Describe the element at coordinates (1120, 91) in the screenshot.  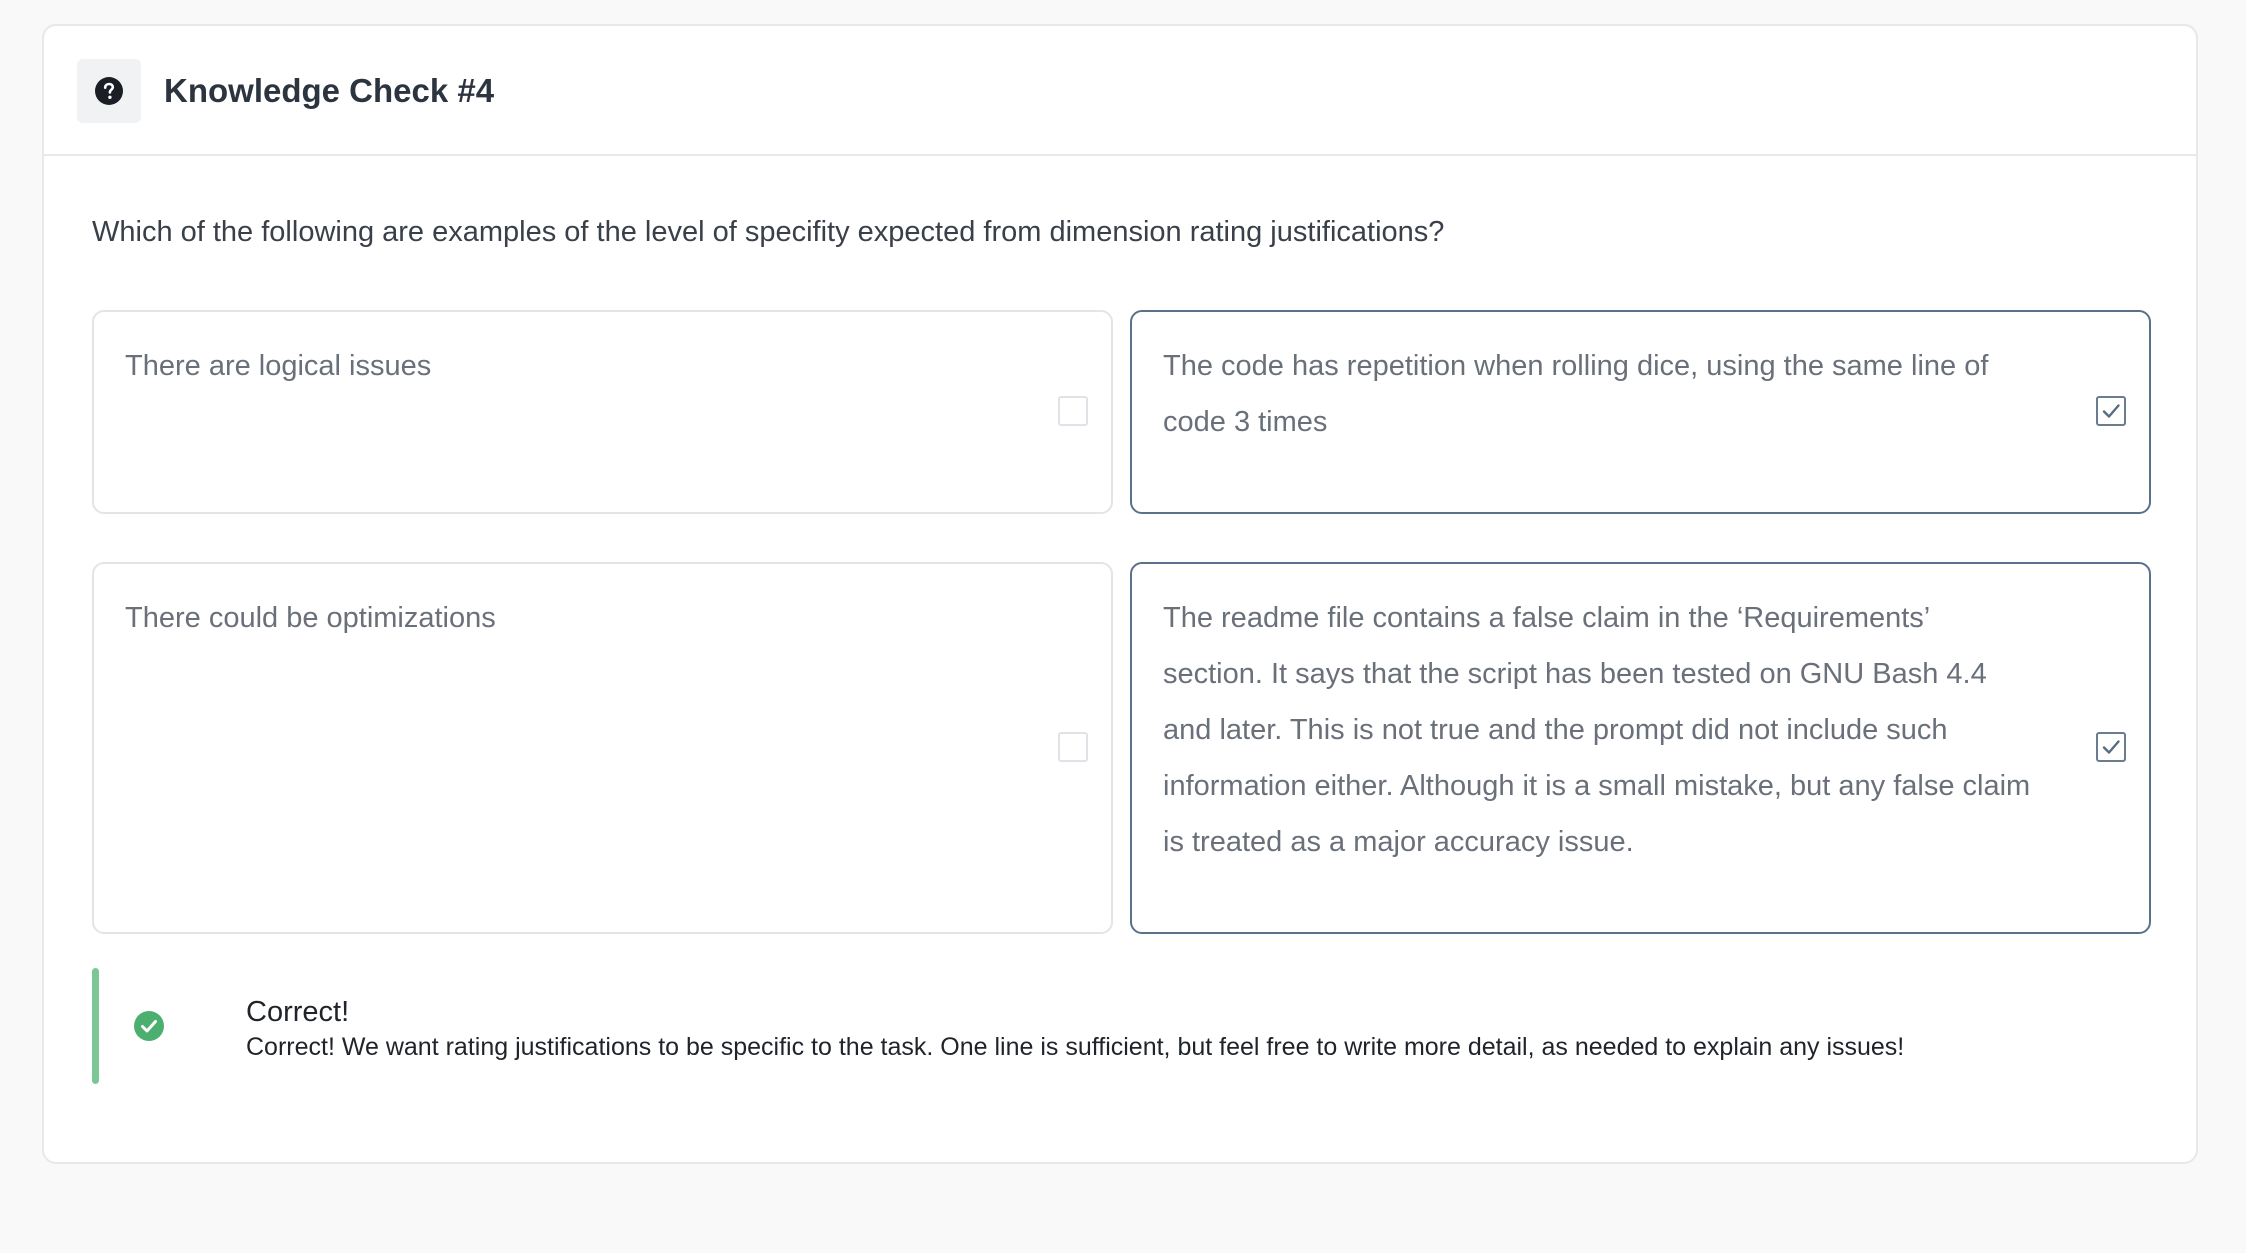
I see `card-header: Knowledge Check #4` at that location.